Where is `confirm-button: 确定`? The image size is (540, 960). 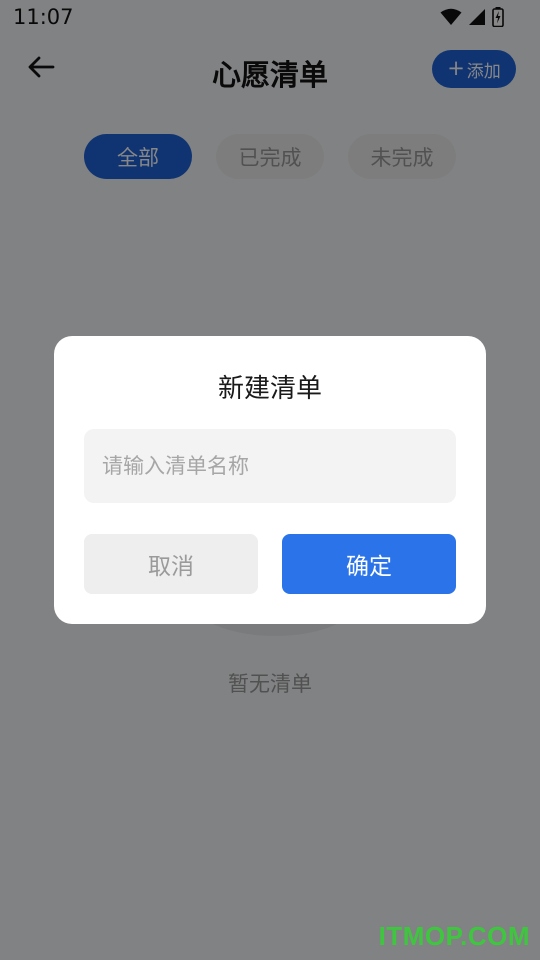 confirm-button: 确定 is located at coordinates (369, 564).